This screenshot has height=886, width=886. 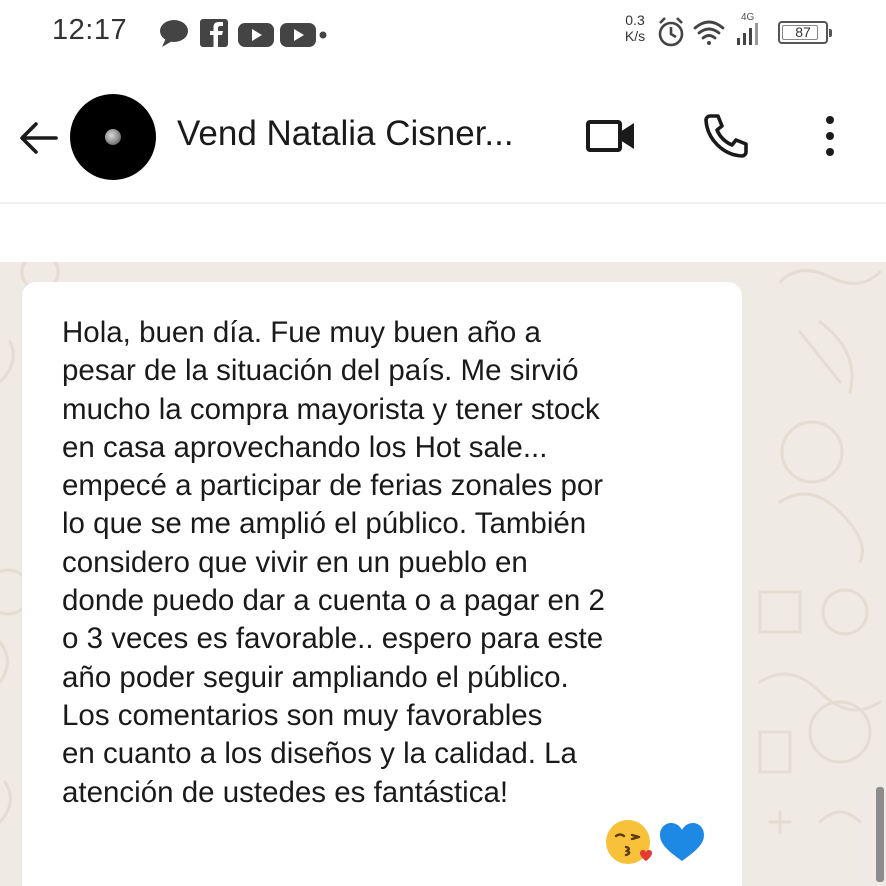 What do you see at coordinates (319, 754) in the screenshot?
I see `message-line: en cuanto a los diseños y la calidad. La` at bounding box center [319, 754].